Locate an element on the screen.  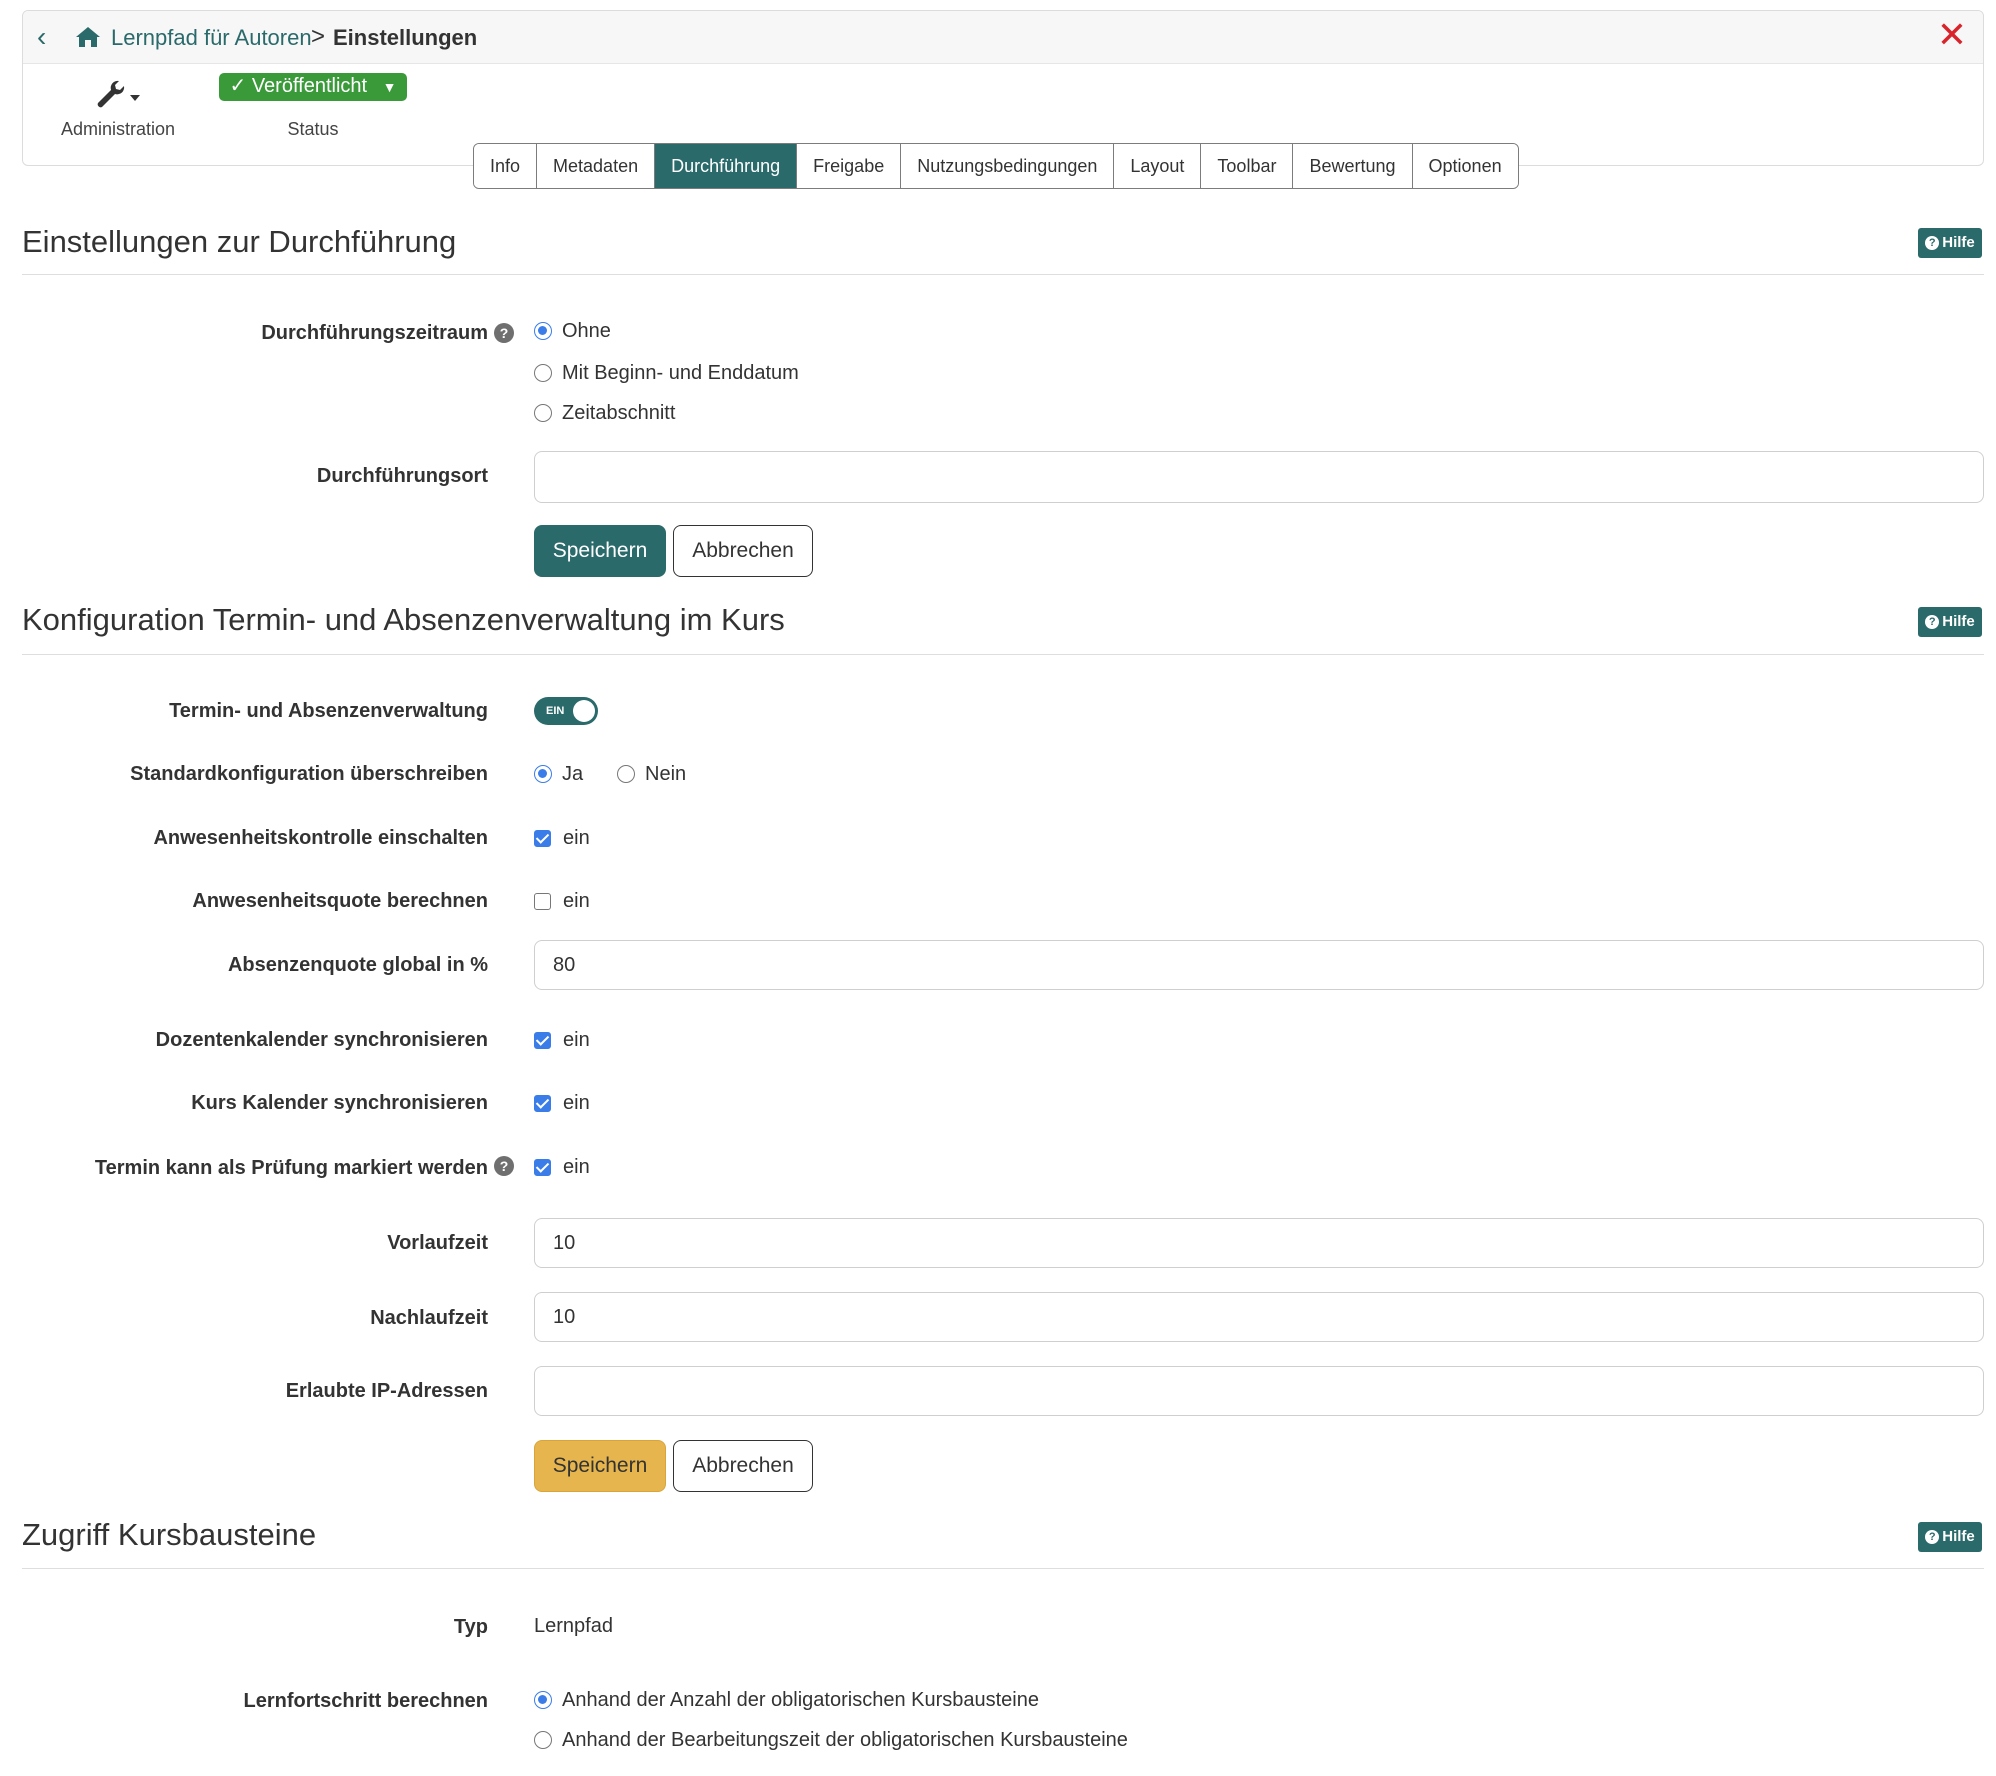
mgmt-label: Termin- und Absenzenverwaltung is located at coordinates (328, 711).